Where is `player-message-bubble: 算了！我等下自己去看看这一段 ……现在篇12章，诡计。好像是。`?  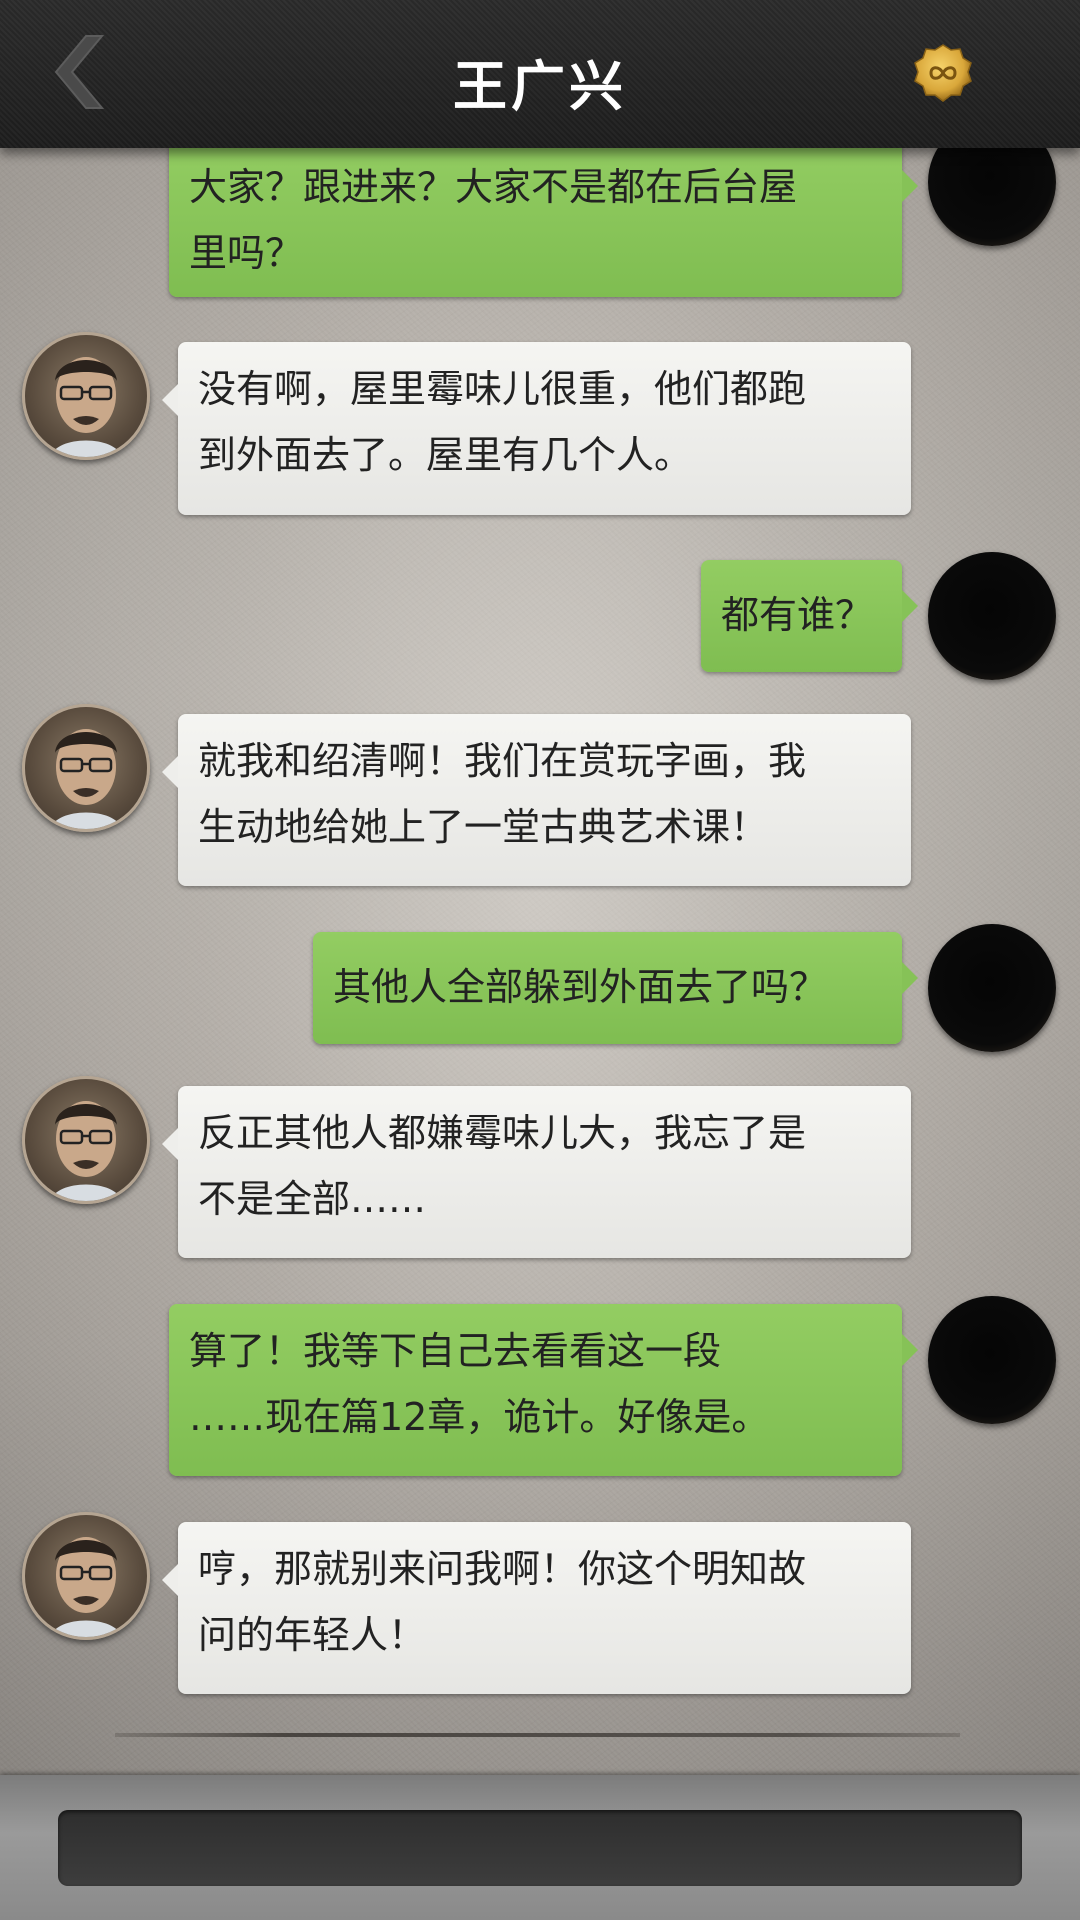 player-message-bubble: 算了！我等下自己去看看这一段 ……现在篇12章，诡计。好像是。 is located at coordinates (543, 1390).